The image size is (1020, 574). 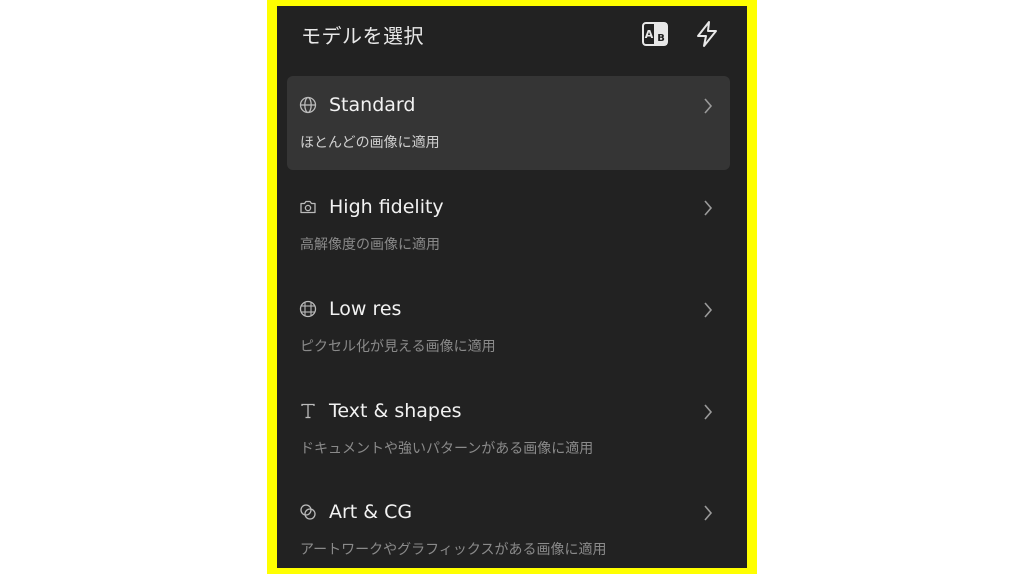 I want to click on translate-button: A B, so click(x=655, y=34).